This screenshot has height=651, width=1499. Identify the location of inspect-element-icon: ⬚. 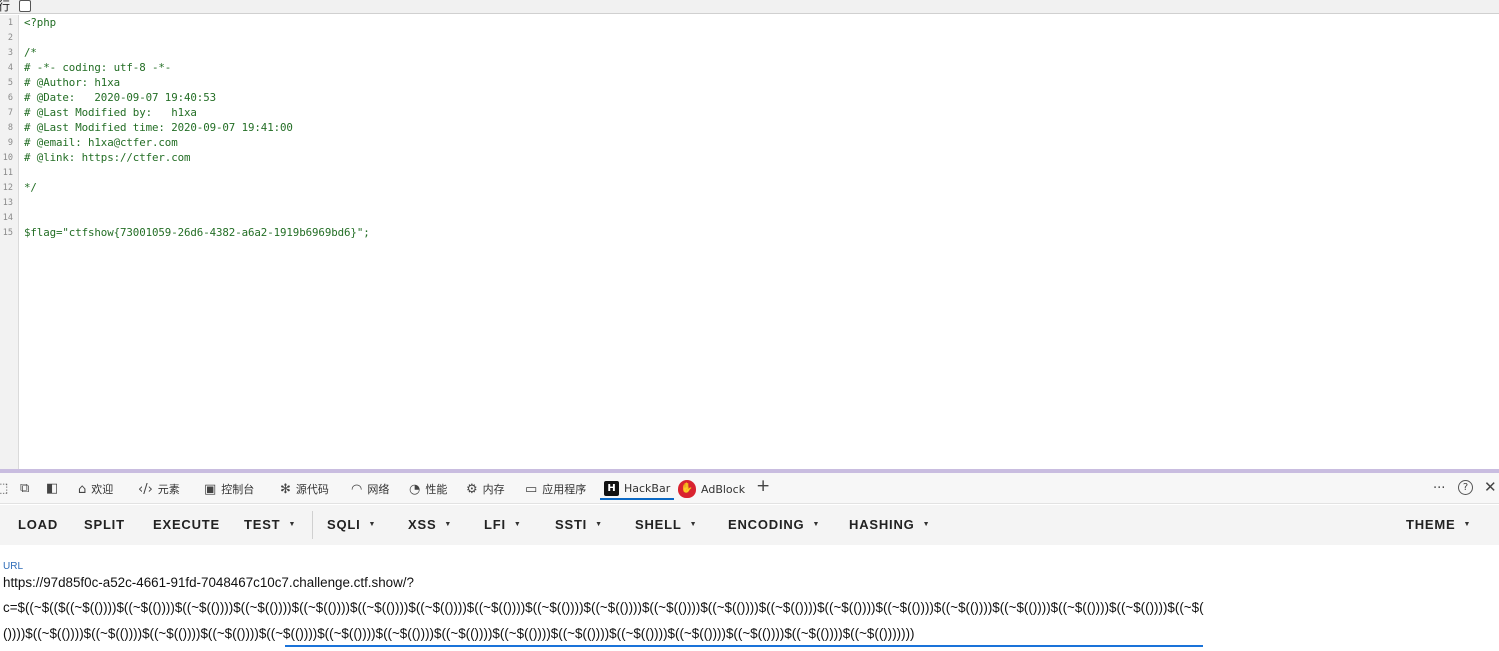
(4, 489).